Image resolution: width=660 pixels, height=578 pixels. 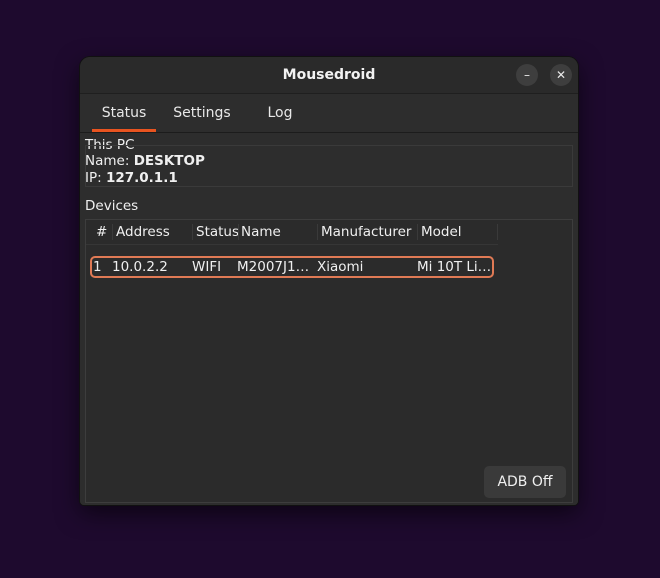 I want to click on pc-ip-row: IP: 127.0.1.1, so click(x=131, y=178).